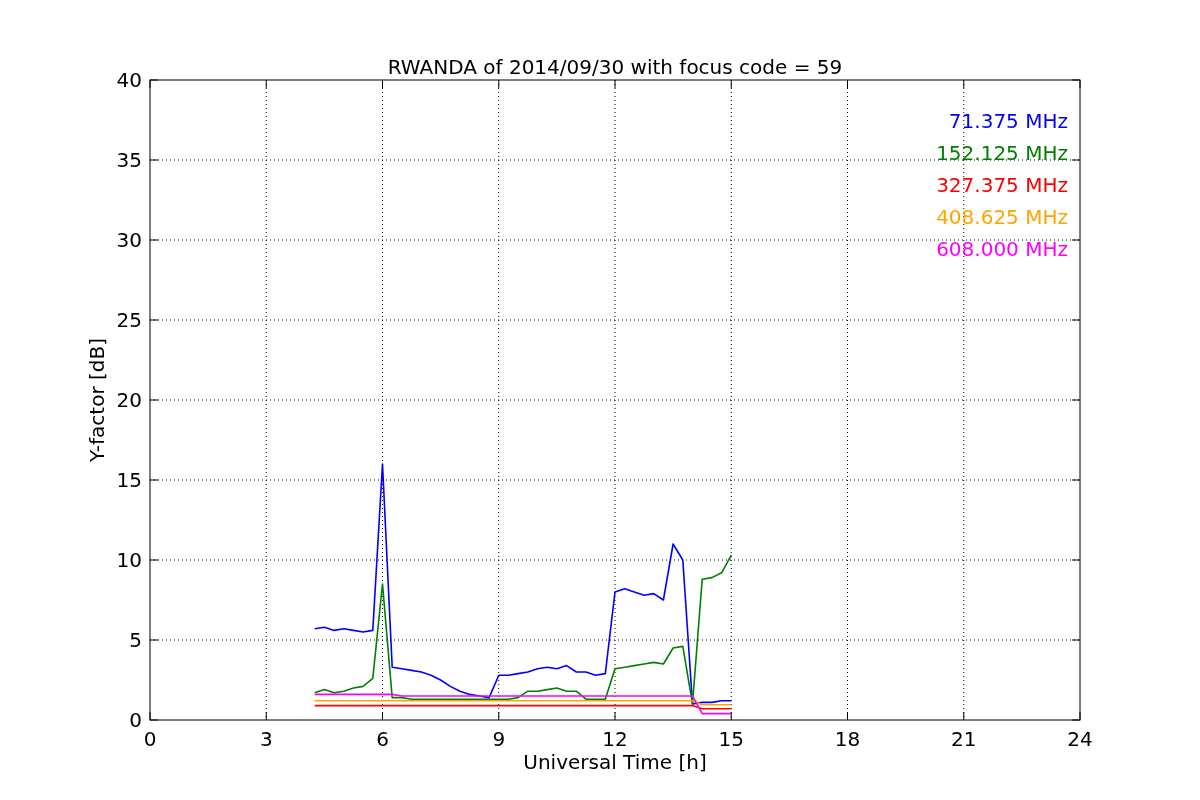 Image resolution: width=1200 pixels, height=800 pixels. What do you see at coordinates (129, 480) in the screenshot?
I see `y-tick-label: 15` at bounding box center [129, 480].